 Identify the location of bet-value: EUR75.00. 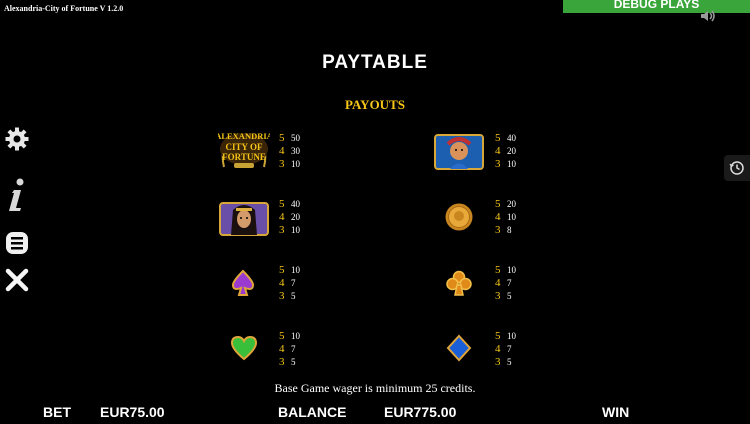
(132, 412).